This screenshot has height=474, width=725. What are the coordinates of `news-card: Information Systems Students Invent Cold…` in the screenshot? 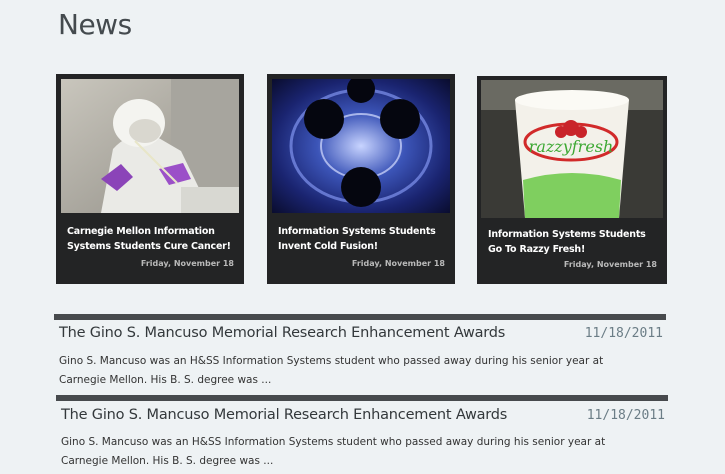 It's located at (361, 179).